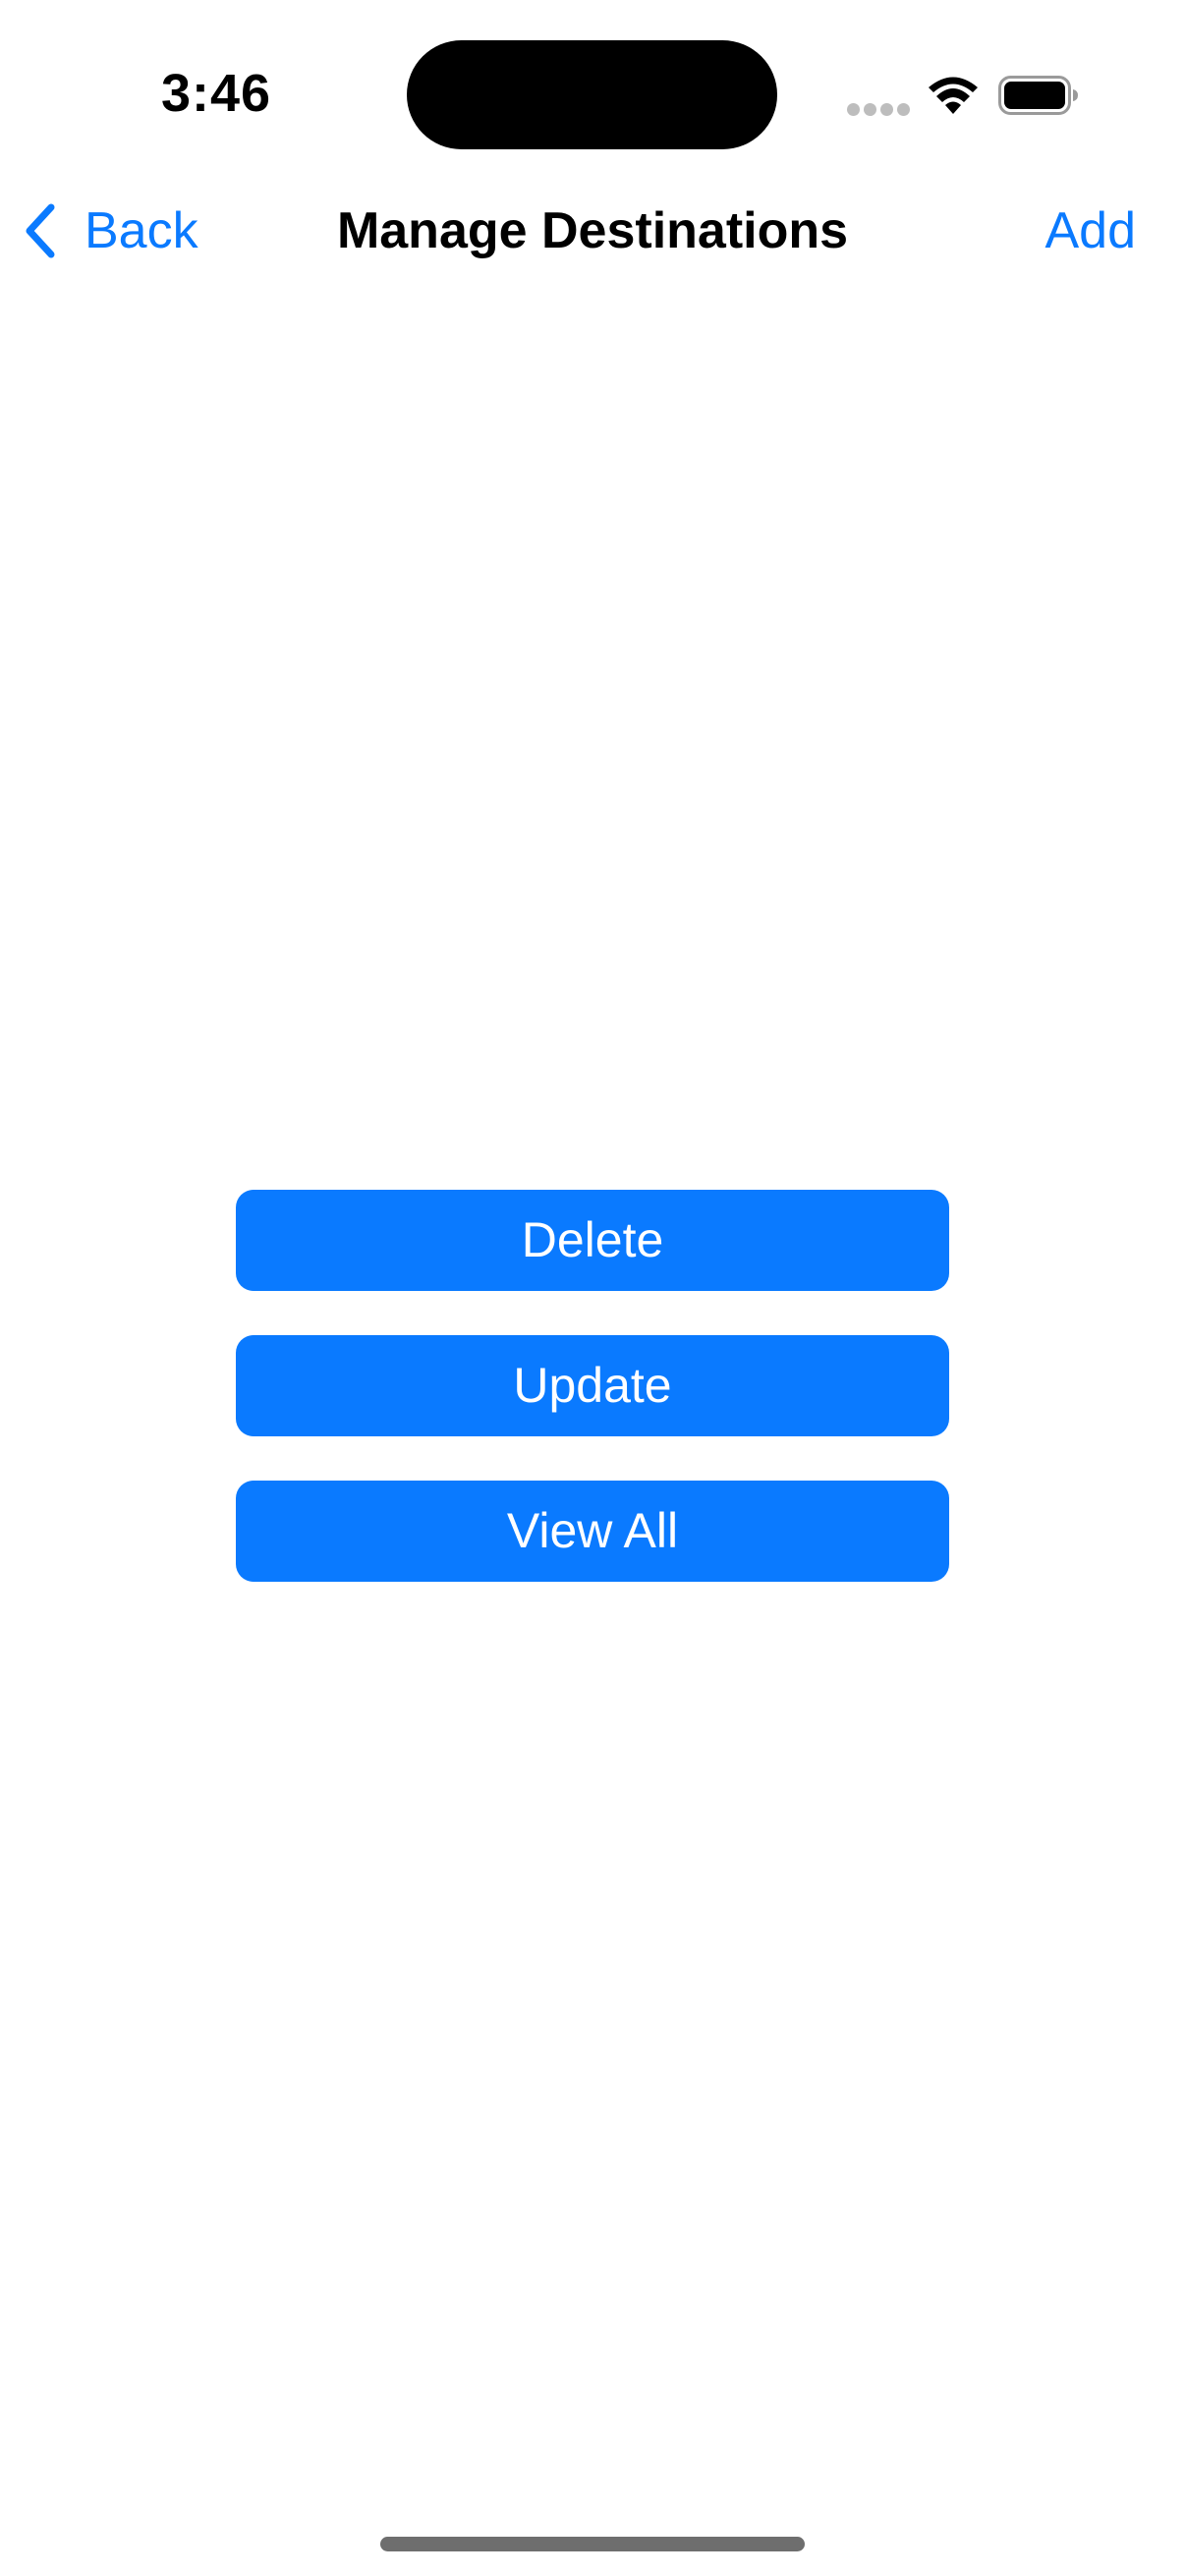  What do you see at coordinates (592, 1385) in the screenshot?
I see `update-button: Update` at bounding box center [592, 1385].